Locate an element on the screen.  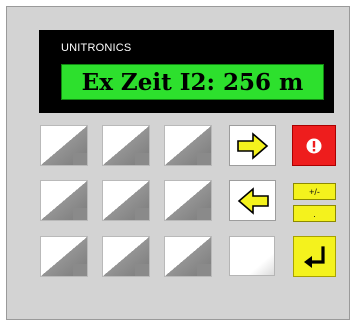
enter-icon is located at coordinates (314, 257).